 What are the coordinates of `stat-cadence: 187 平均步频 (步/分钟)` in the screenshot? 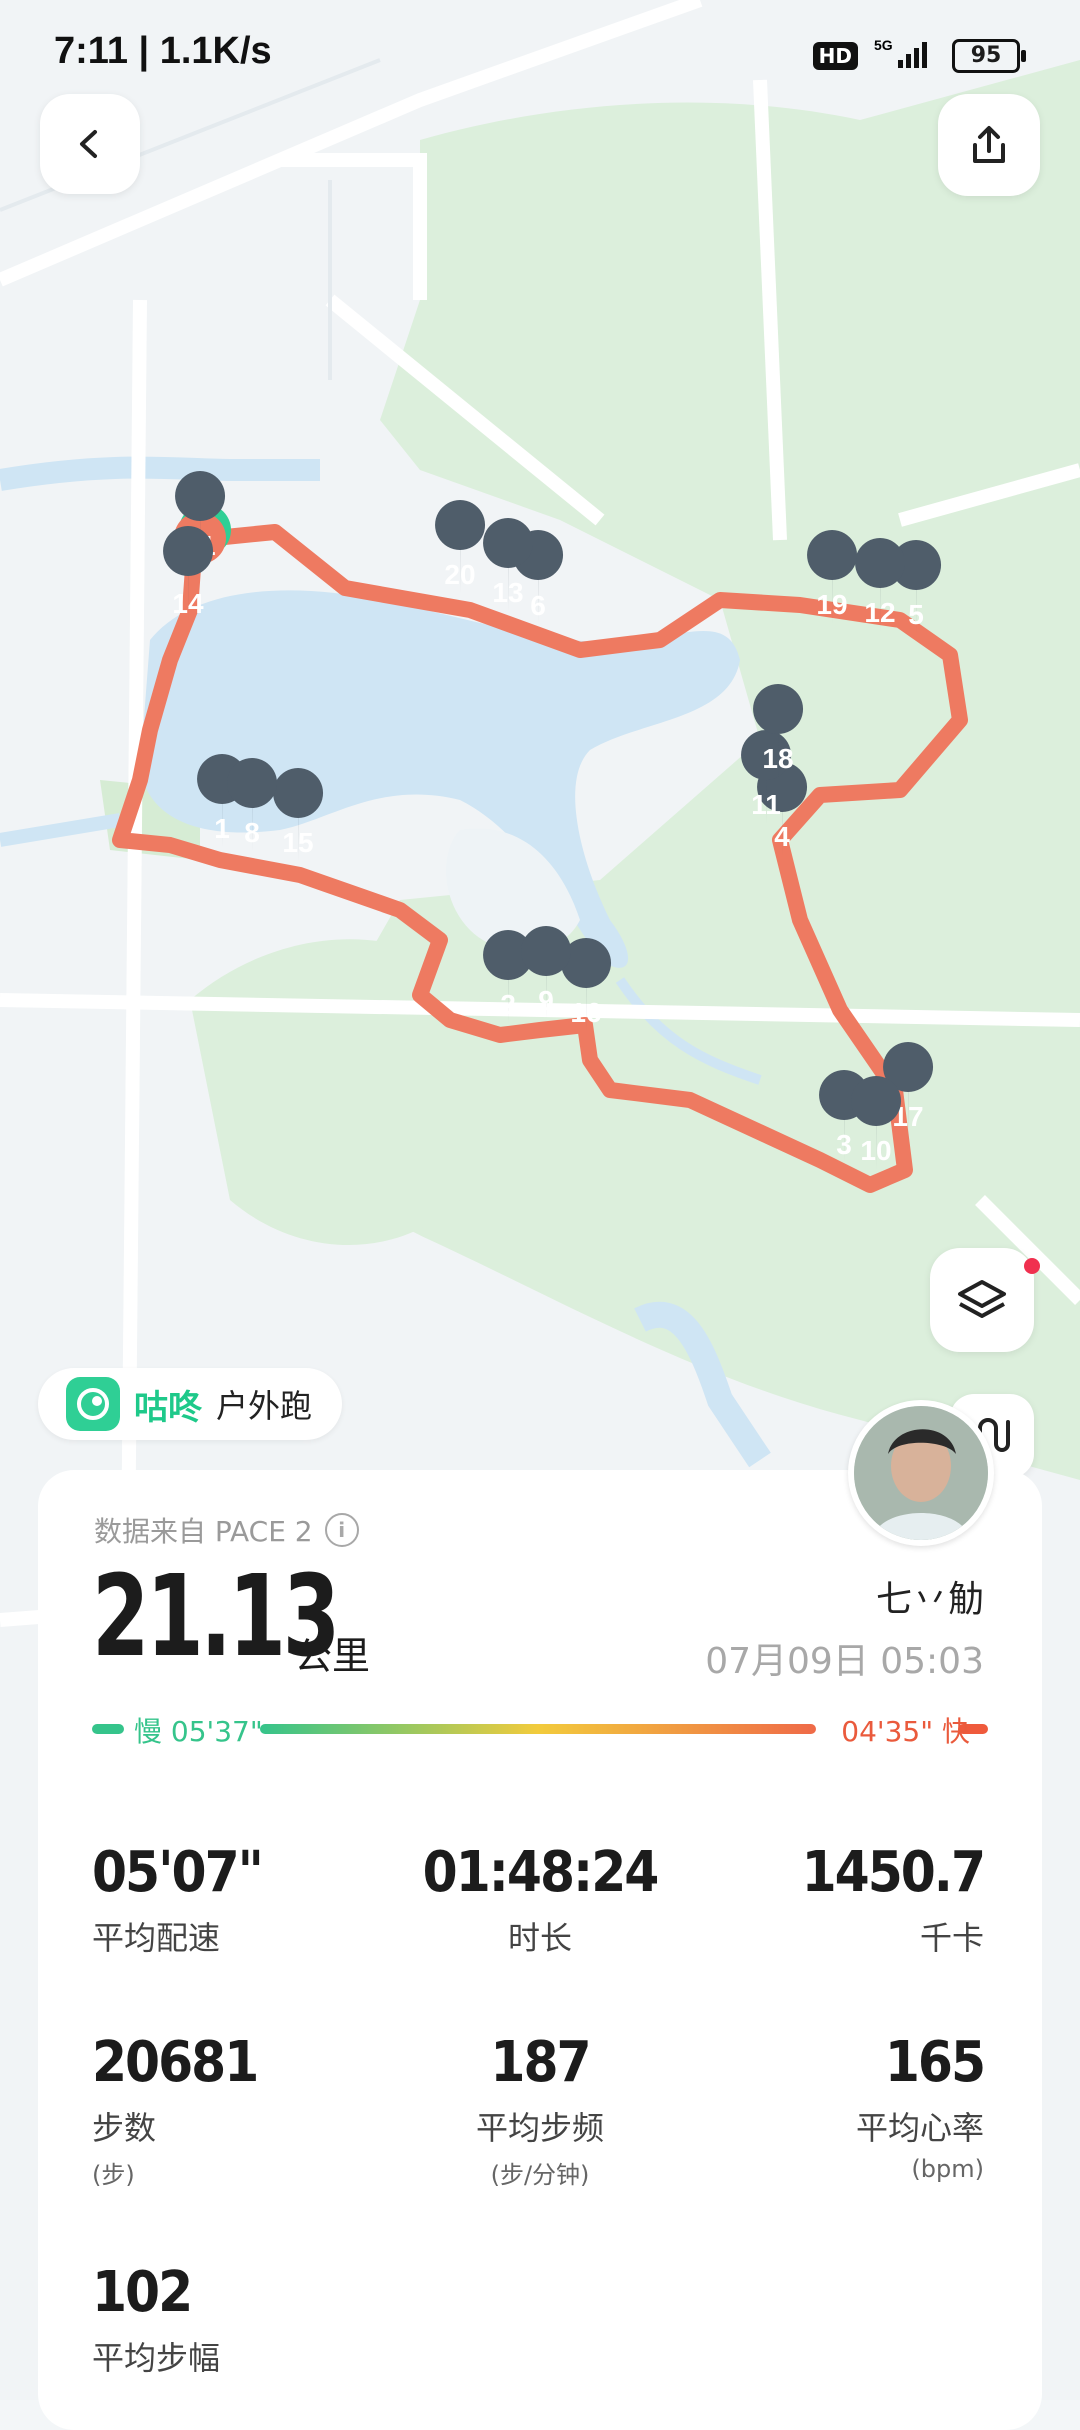 It's located at (539, 2109).